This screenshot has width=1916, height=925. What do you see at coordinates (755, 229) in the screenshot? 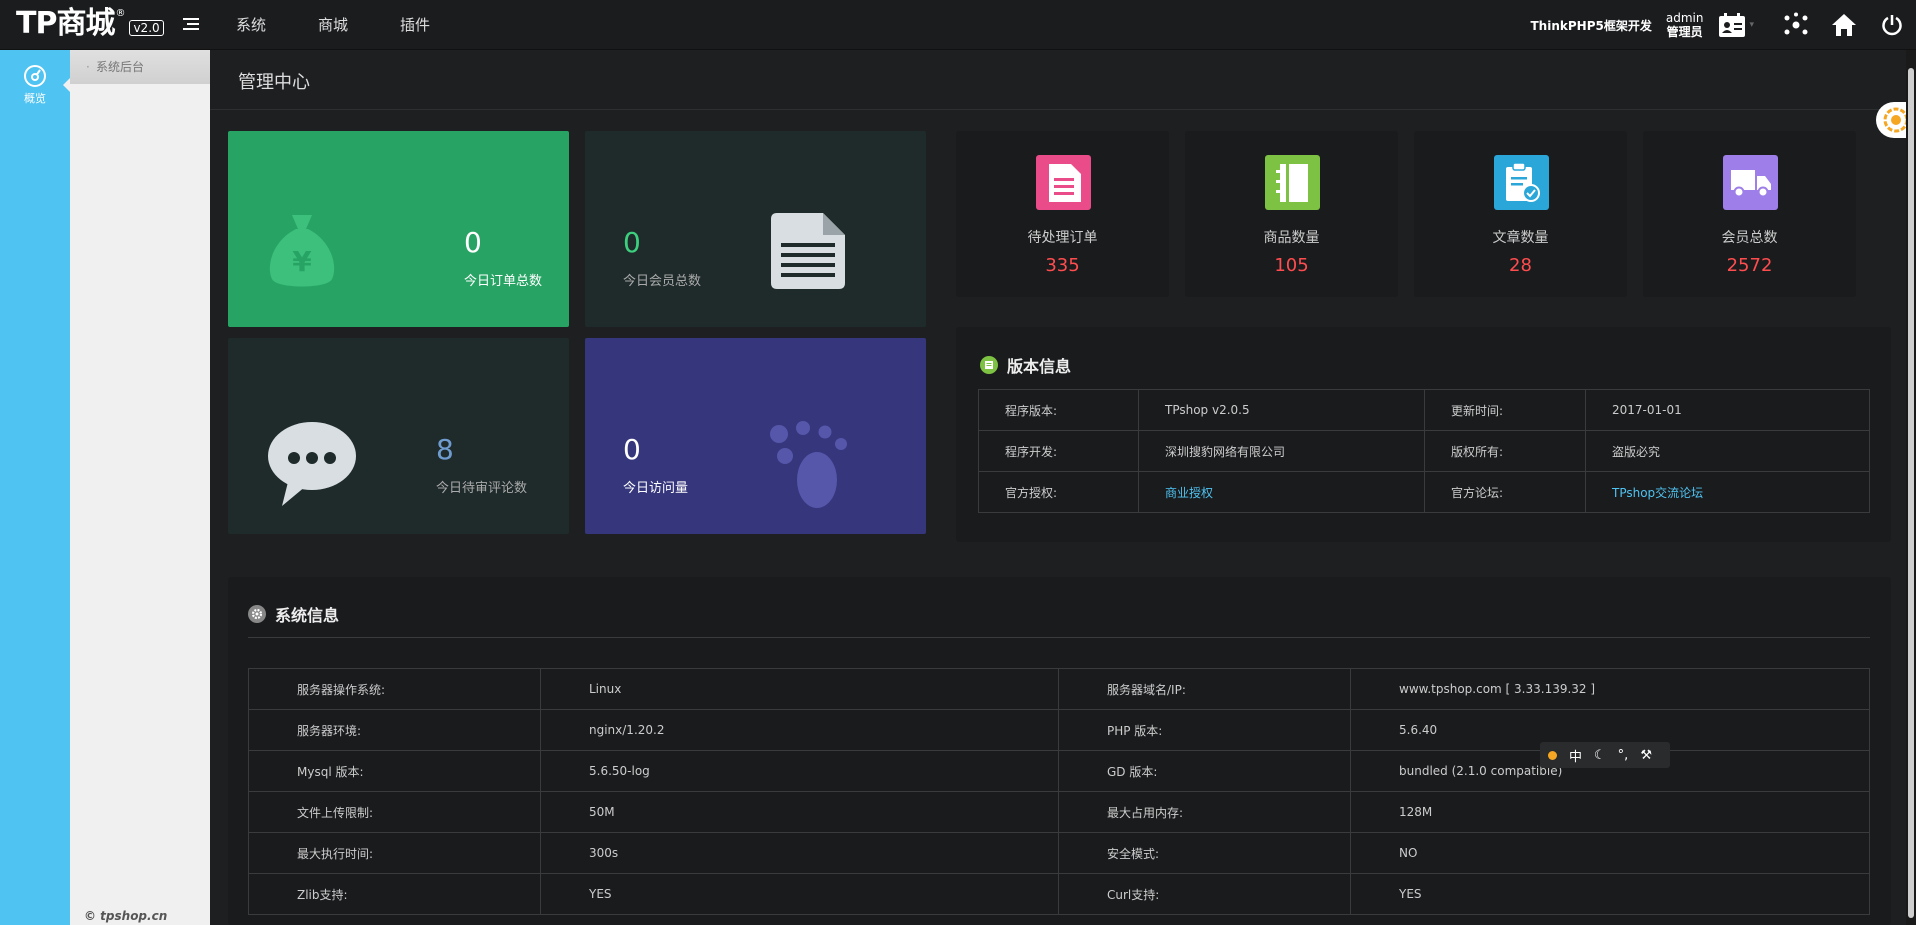
I see `tile-today-members: 0 今日会员总数` at bounding box center [755, 229].